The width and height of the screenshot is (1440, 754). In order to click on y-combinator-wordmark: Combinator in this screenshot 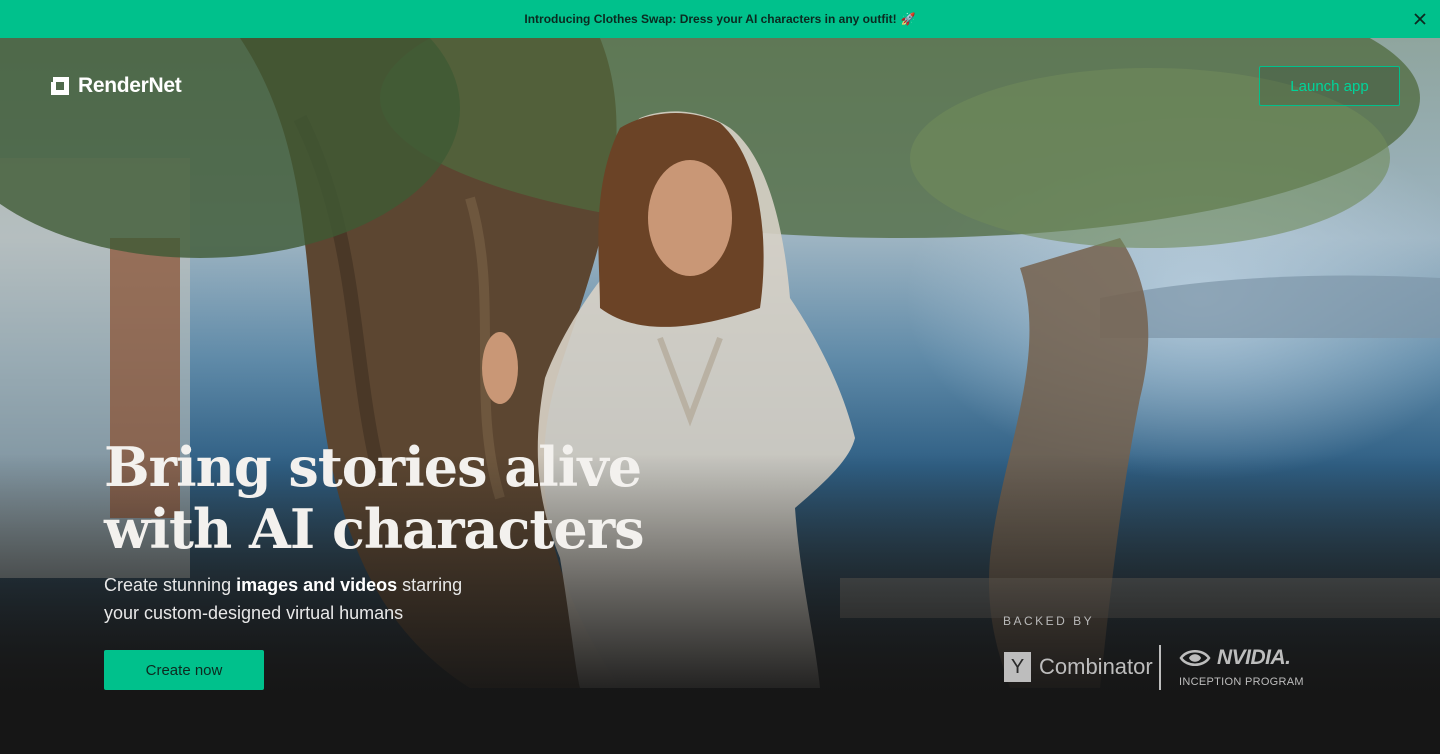, I will do `click(1096, 666)`.